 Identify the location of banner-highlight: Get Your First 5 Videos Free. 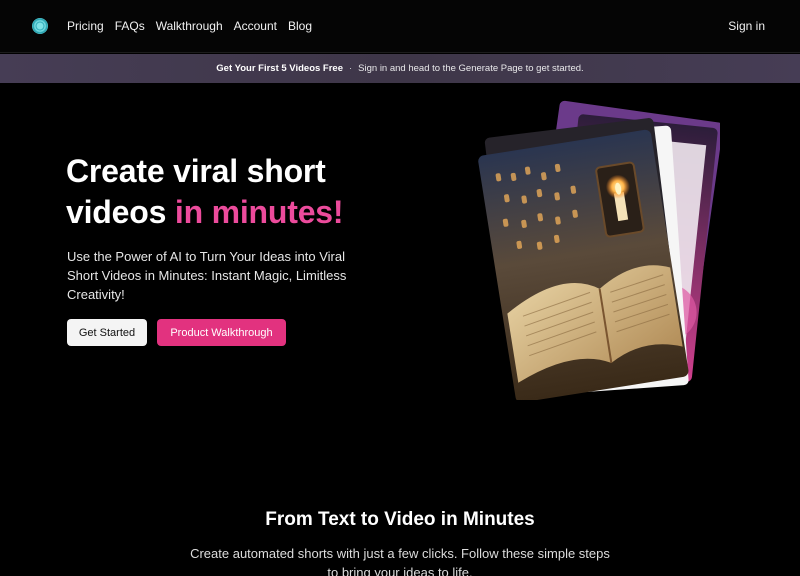
(279, 68).